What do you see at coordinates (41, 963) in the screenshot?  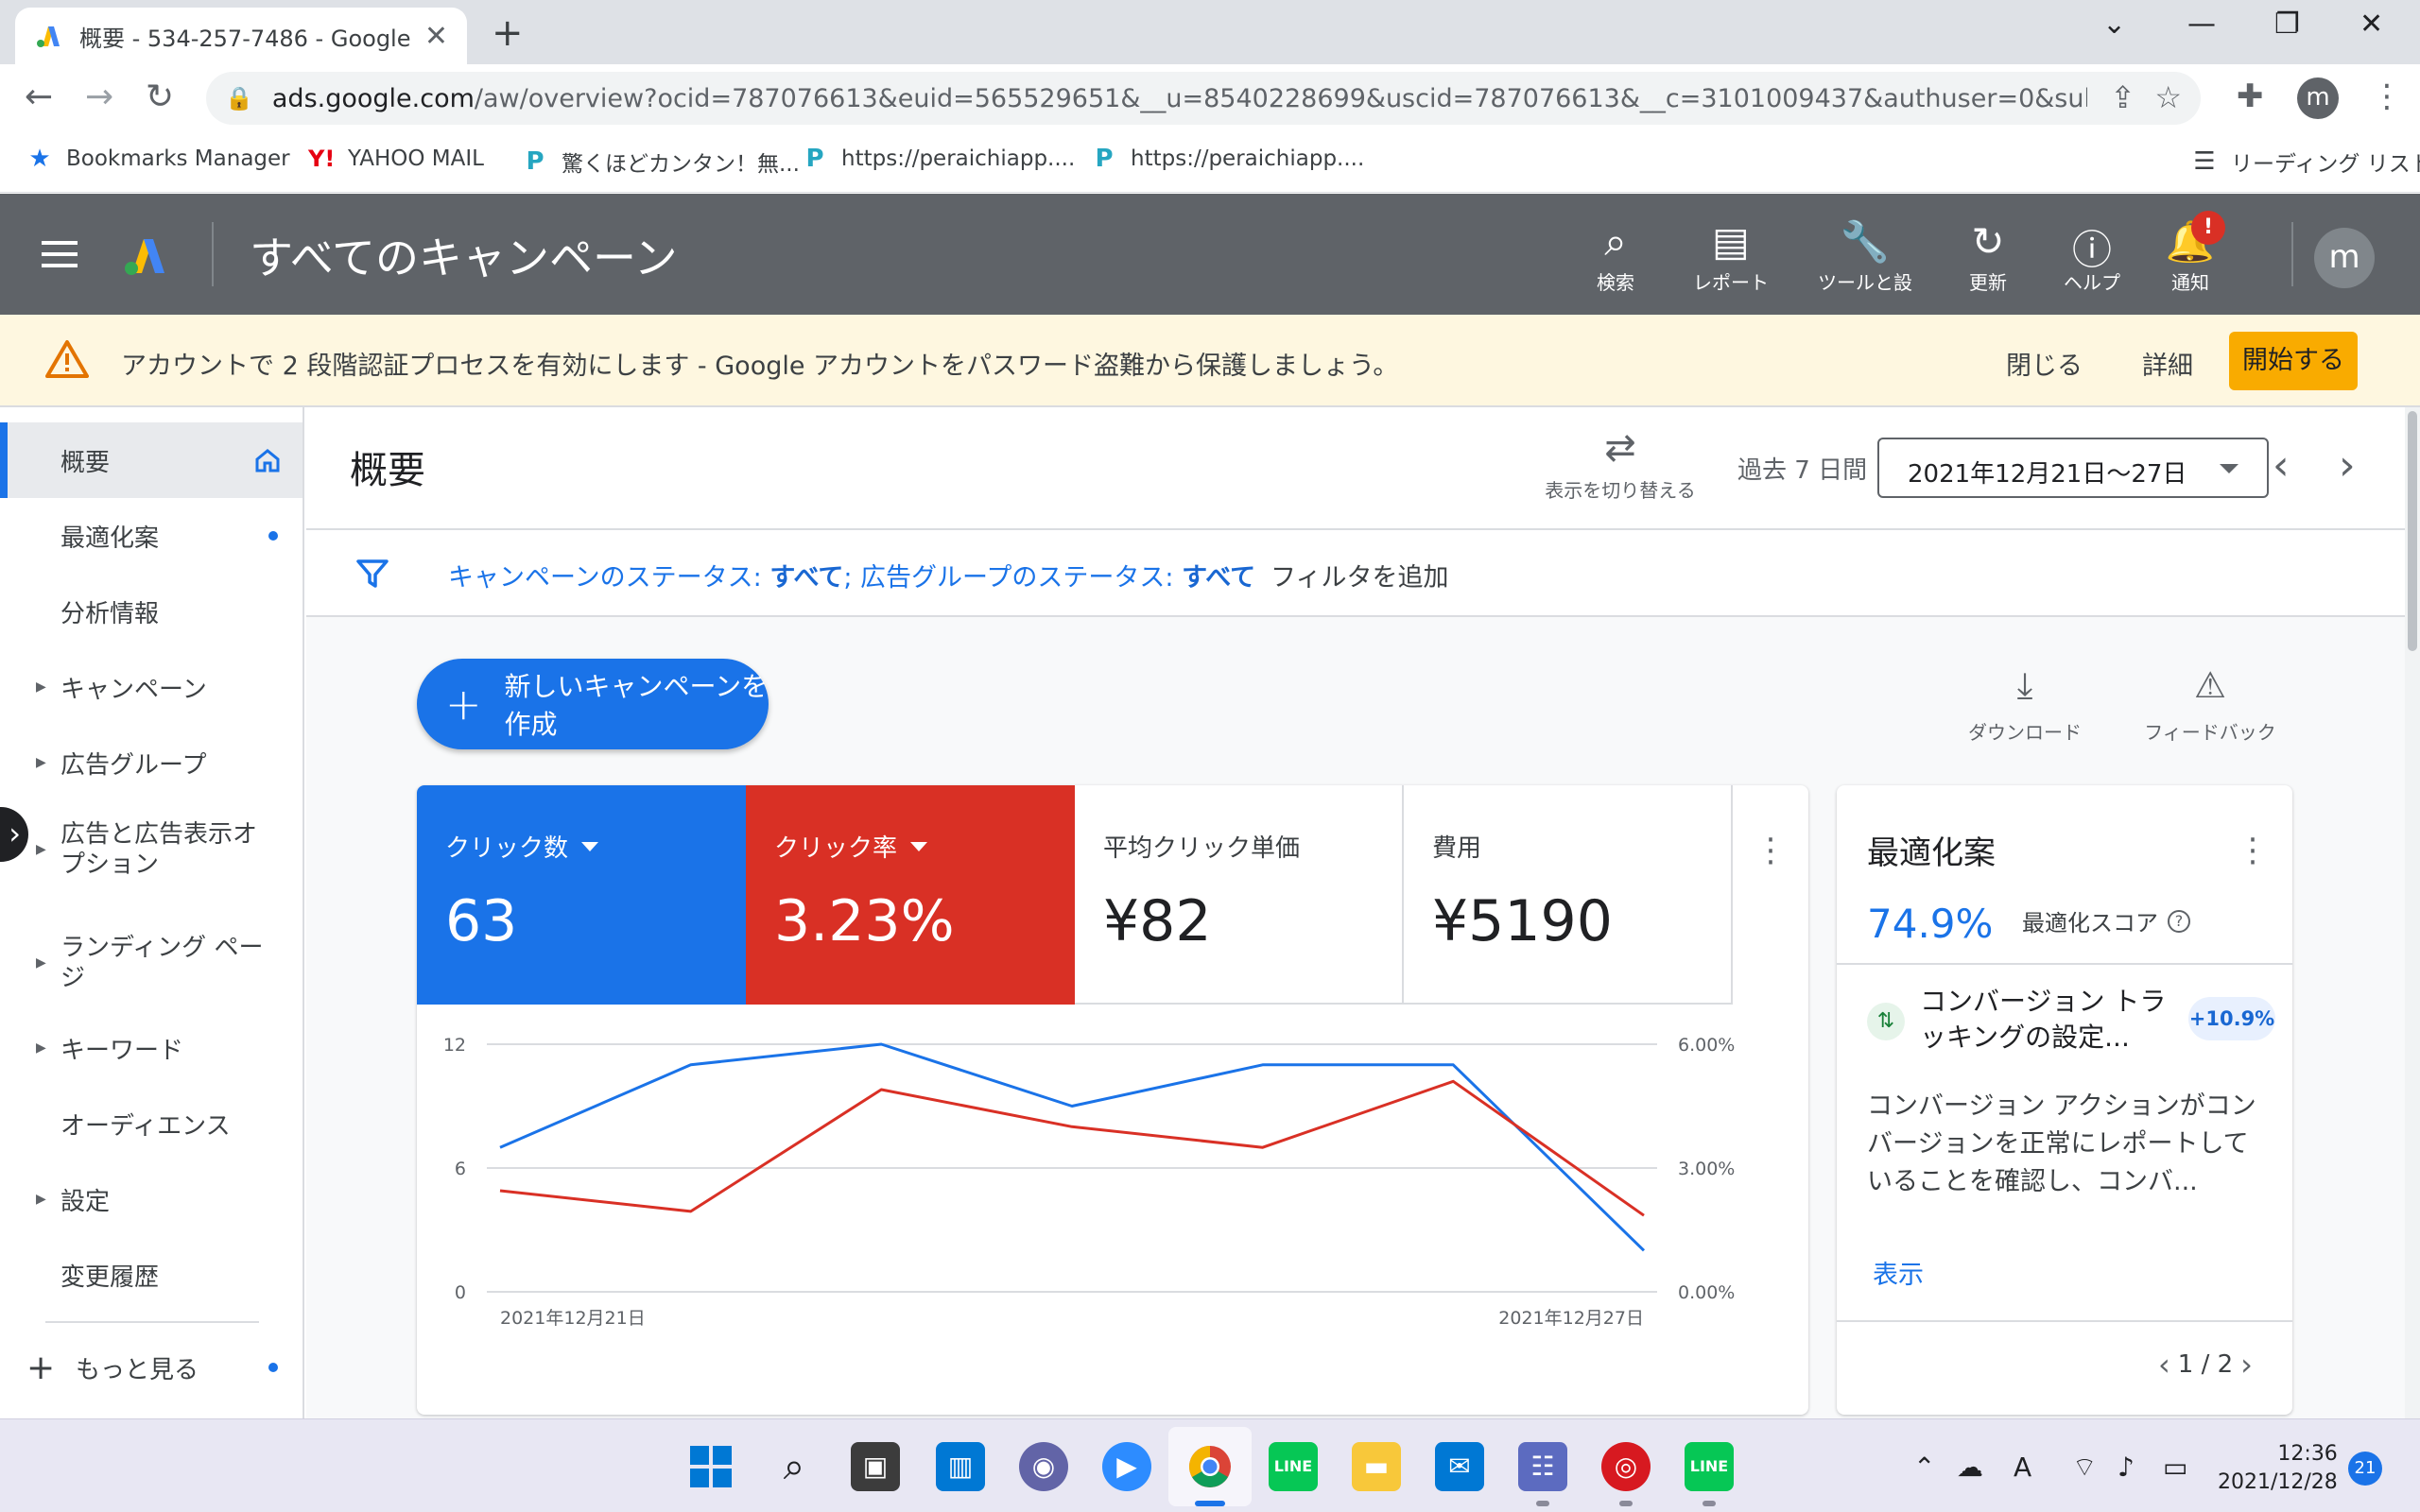 I see `expand-icon: ▶` at bounding box center [41, 963].